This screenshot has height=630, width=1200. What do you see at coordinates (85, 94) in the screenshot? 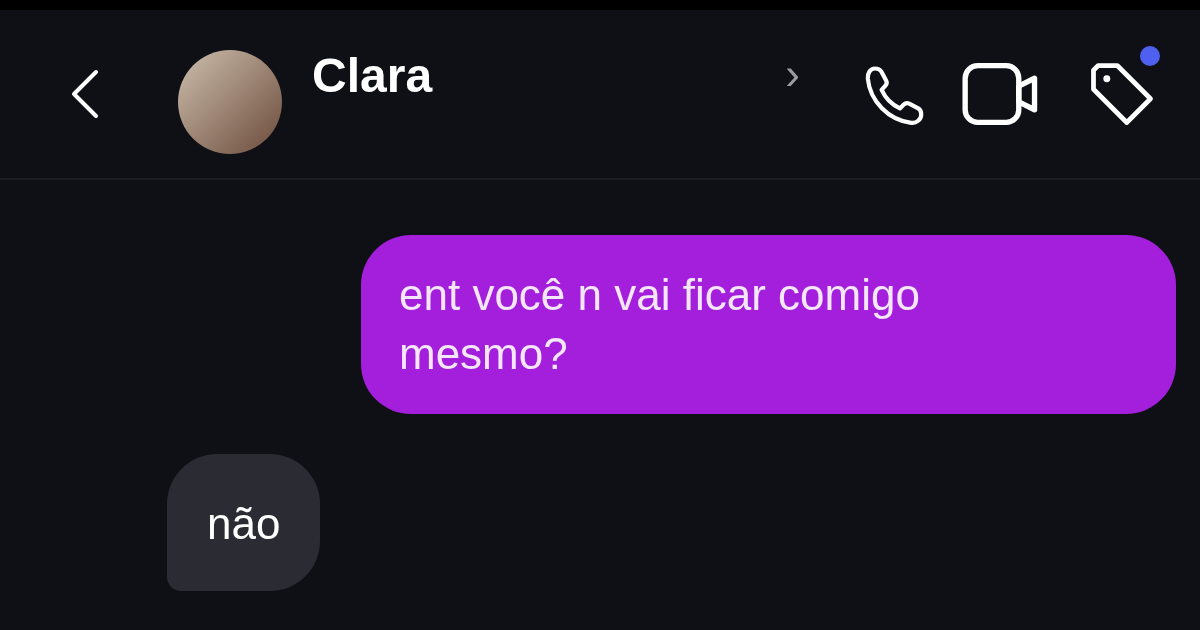
I see `back-icon` at bounding box center [85, 94].